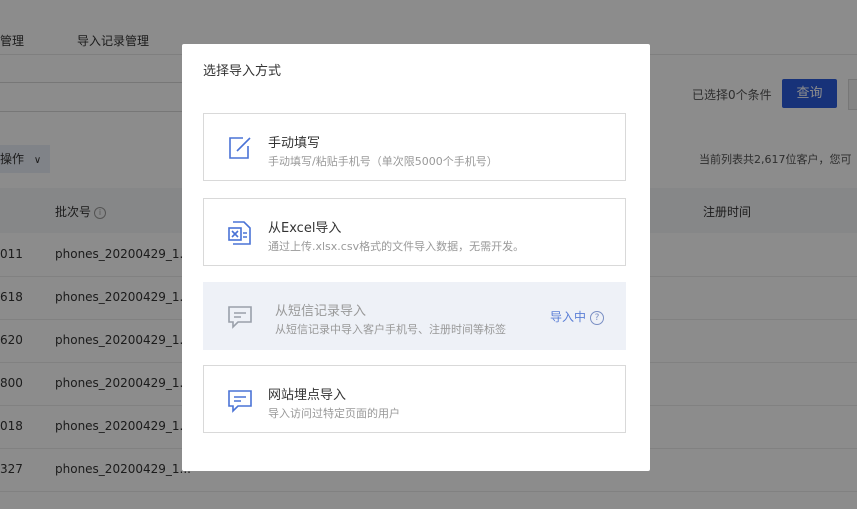  Describe the element at coordinates (396, 246) in the screenshot. I see `option-desc: 通过上传.xlsx.csv格式的文件导入数据，无需开发。` at that location.